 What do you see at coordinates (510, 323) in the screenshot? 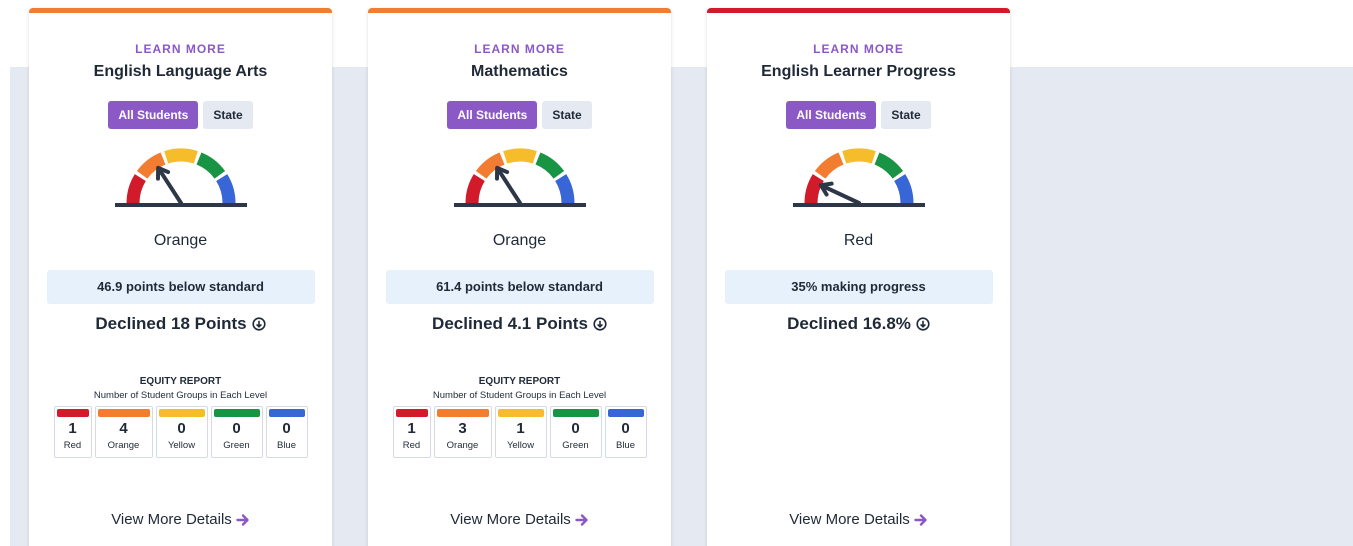
I see `change-text: Declined 4.1 Points` at bounding box center [510, 323].